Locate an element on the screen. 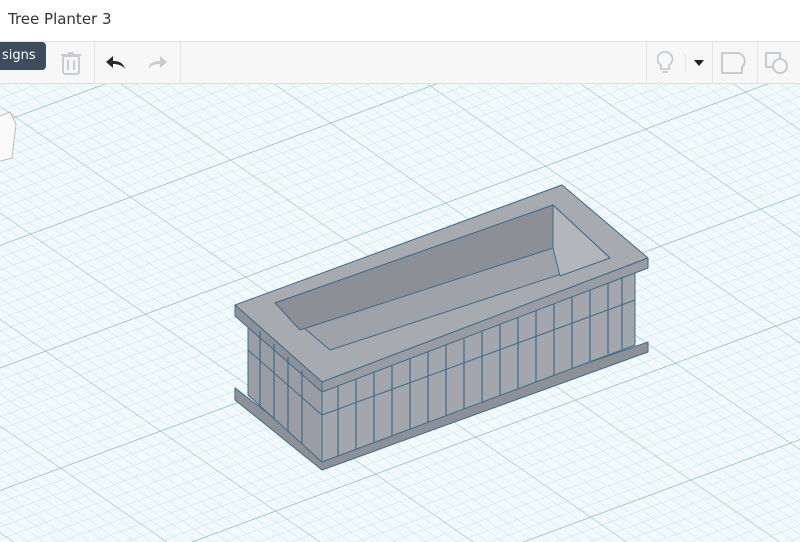 The width and height of the screenshot is (800, 542). designs-tooltip: signs is located at coordinates (23, 56).